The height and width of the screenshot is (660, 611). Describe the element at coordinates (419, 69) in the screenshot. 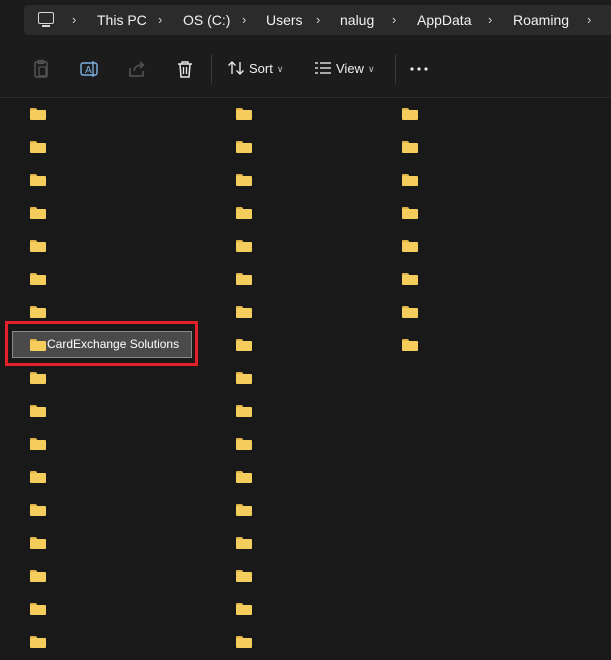

I see `more-options-icon` at that location.